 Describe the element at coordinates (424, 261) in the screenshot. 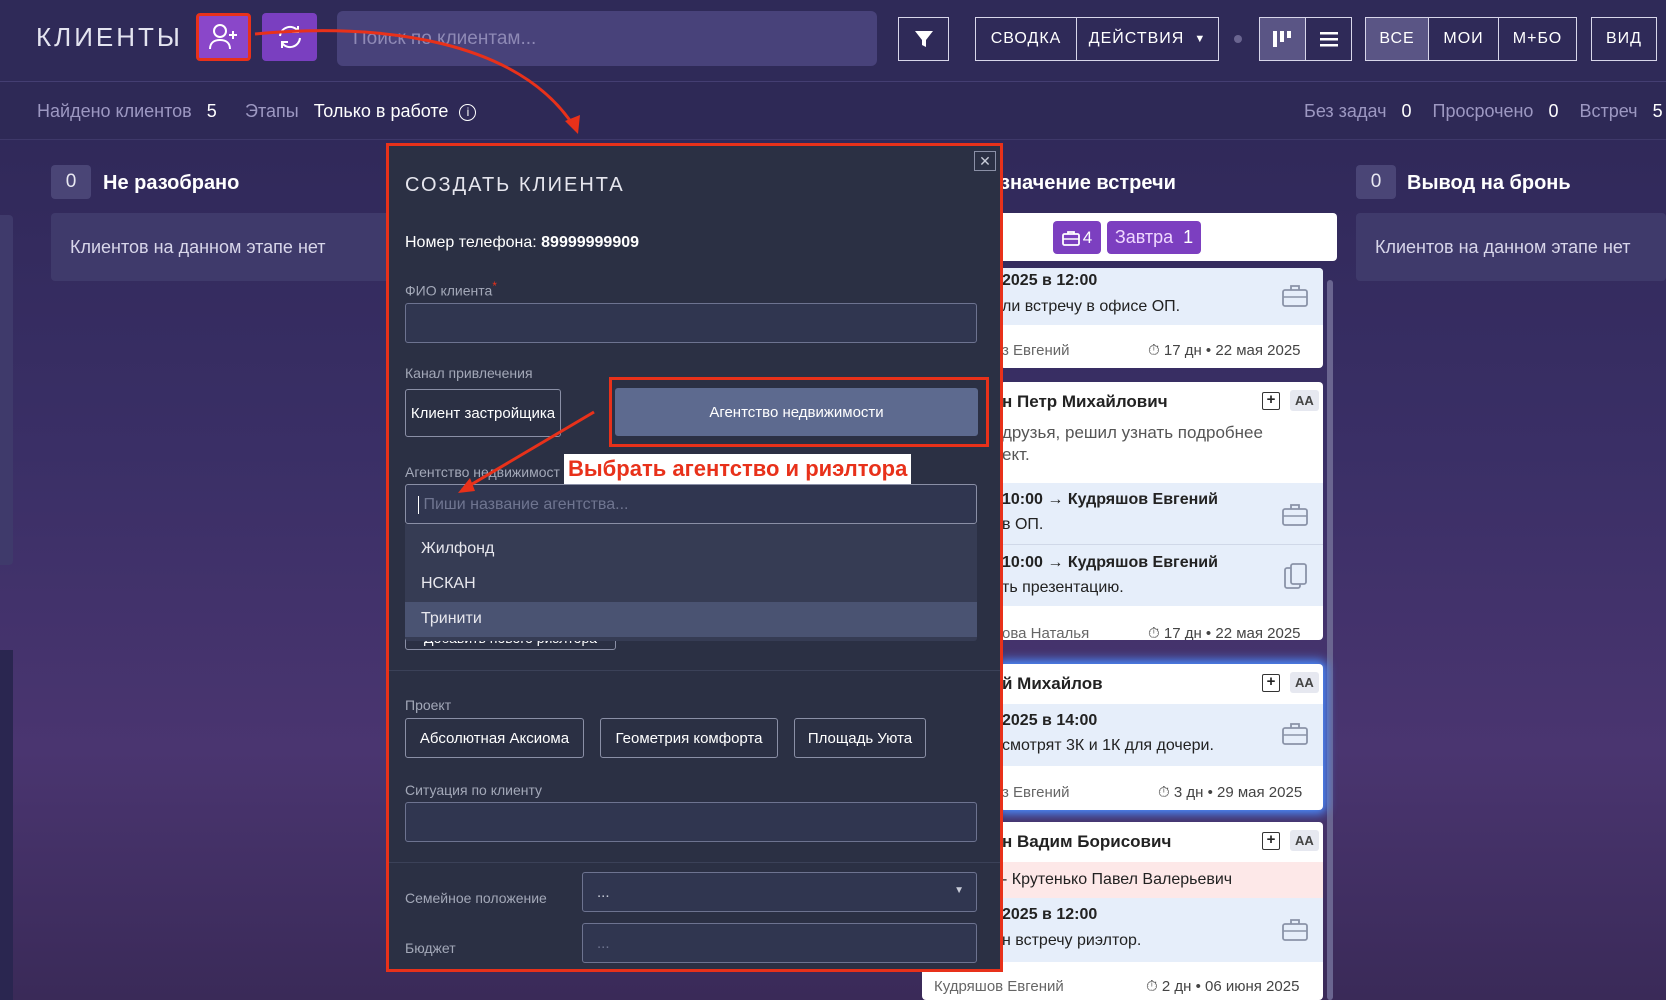

I see `annotation-arrows` at that location.